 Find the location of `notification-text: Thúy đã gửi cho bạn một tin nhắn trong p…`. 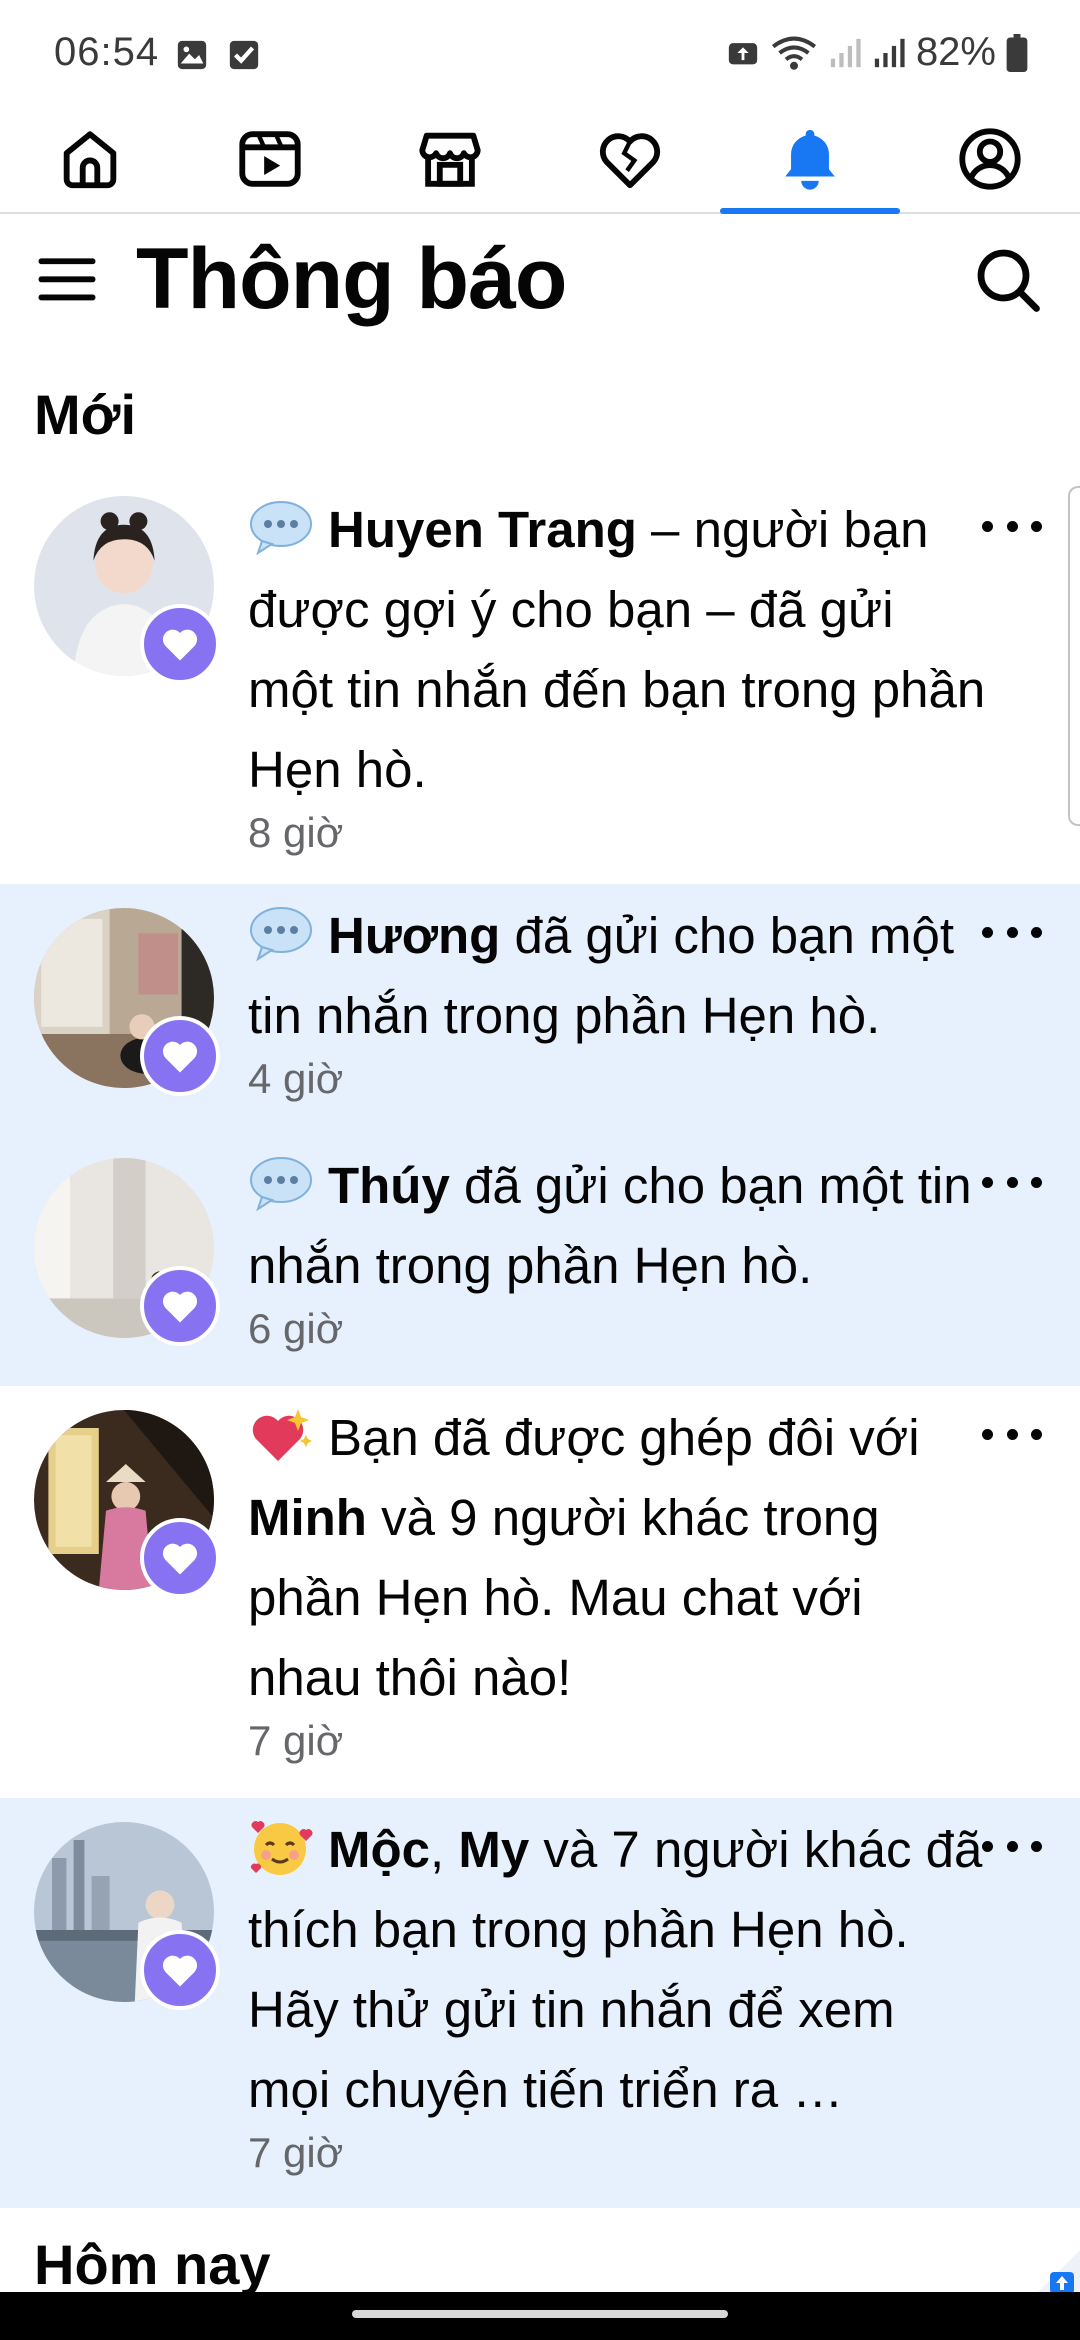

notification-text: Thúy đã gửi cho bạn một tin nhắn trong p… is located at coordinates (619, 1226).